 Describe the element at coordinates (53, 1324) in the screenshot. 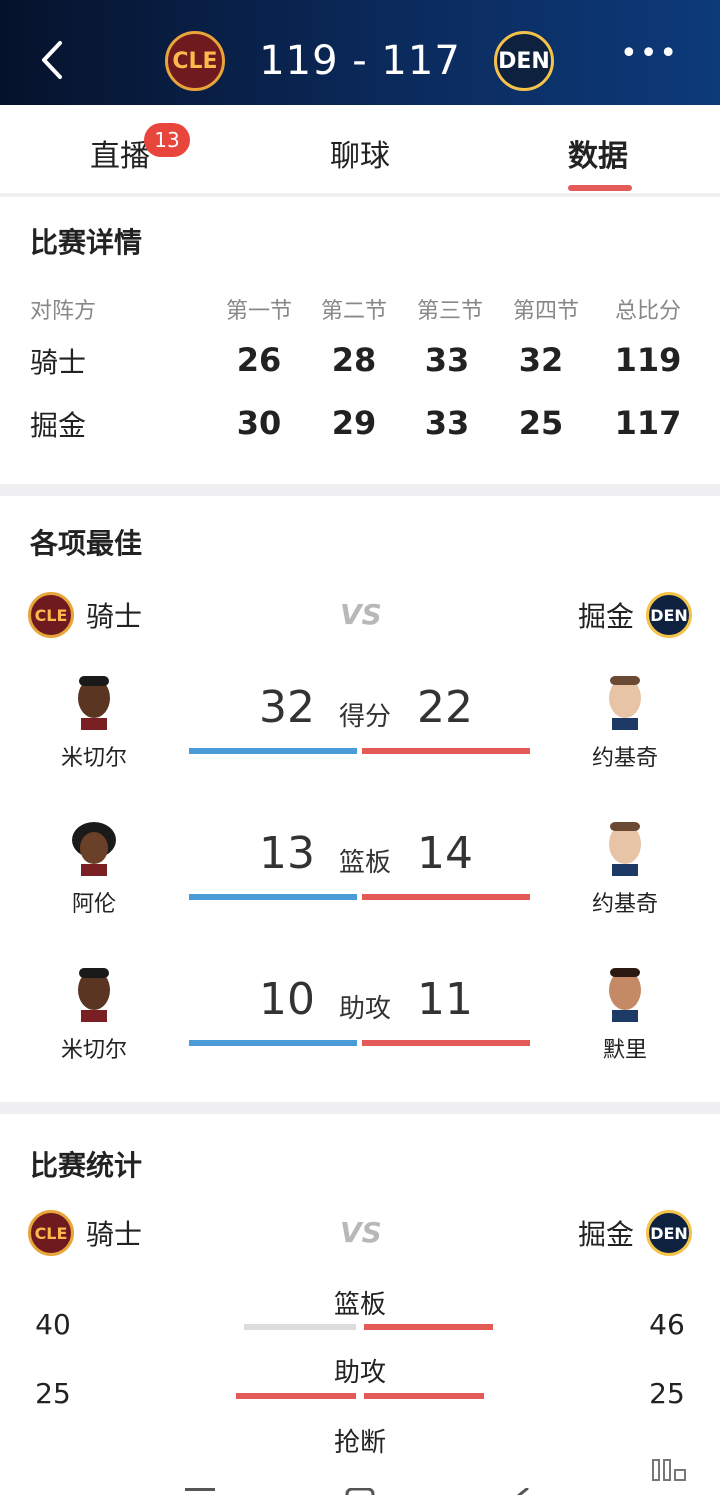

I see `home-stat-value: 40` at that location.